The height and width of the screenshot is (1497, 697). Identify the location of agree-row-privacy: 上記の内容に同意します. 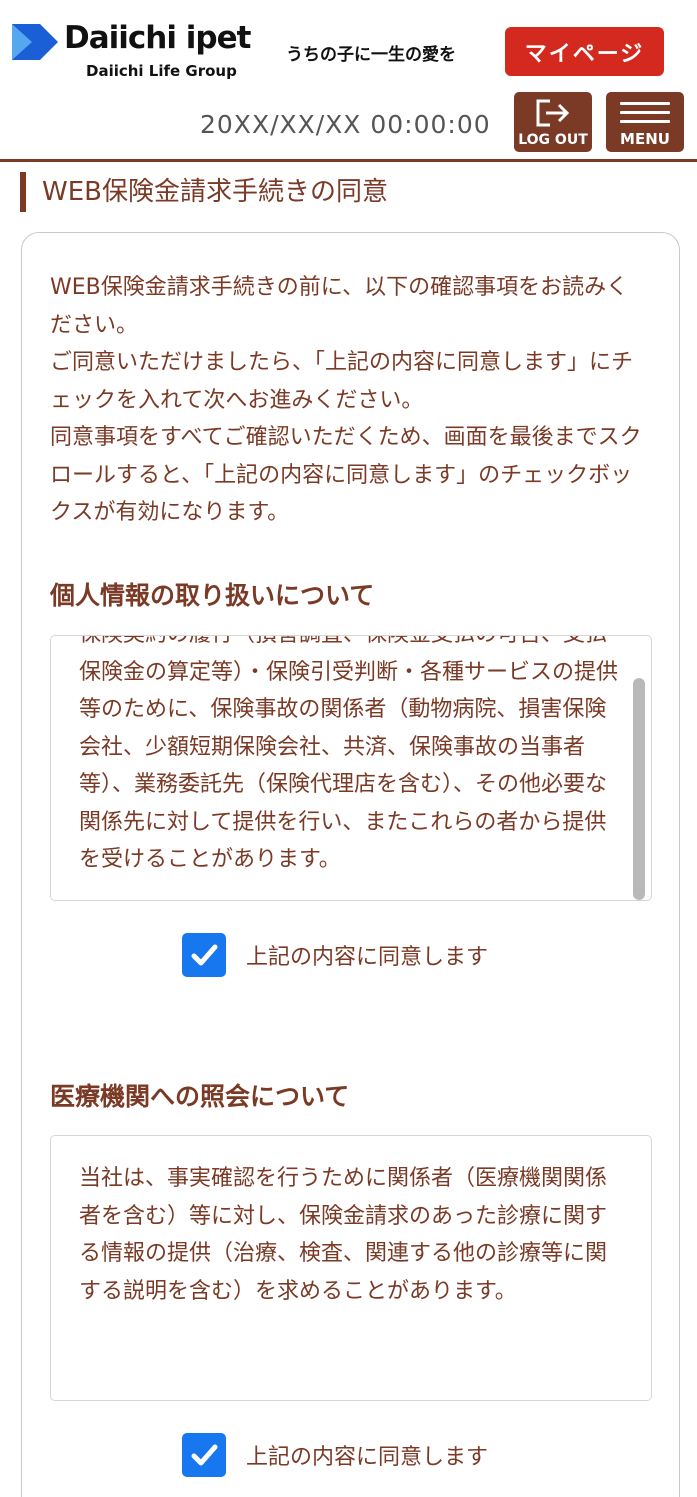
(335, 955).